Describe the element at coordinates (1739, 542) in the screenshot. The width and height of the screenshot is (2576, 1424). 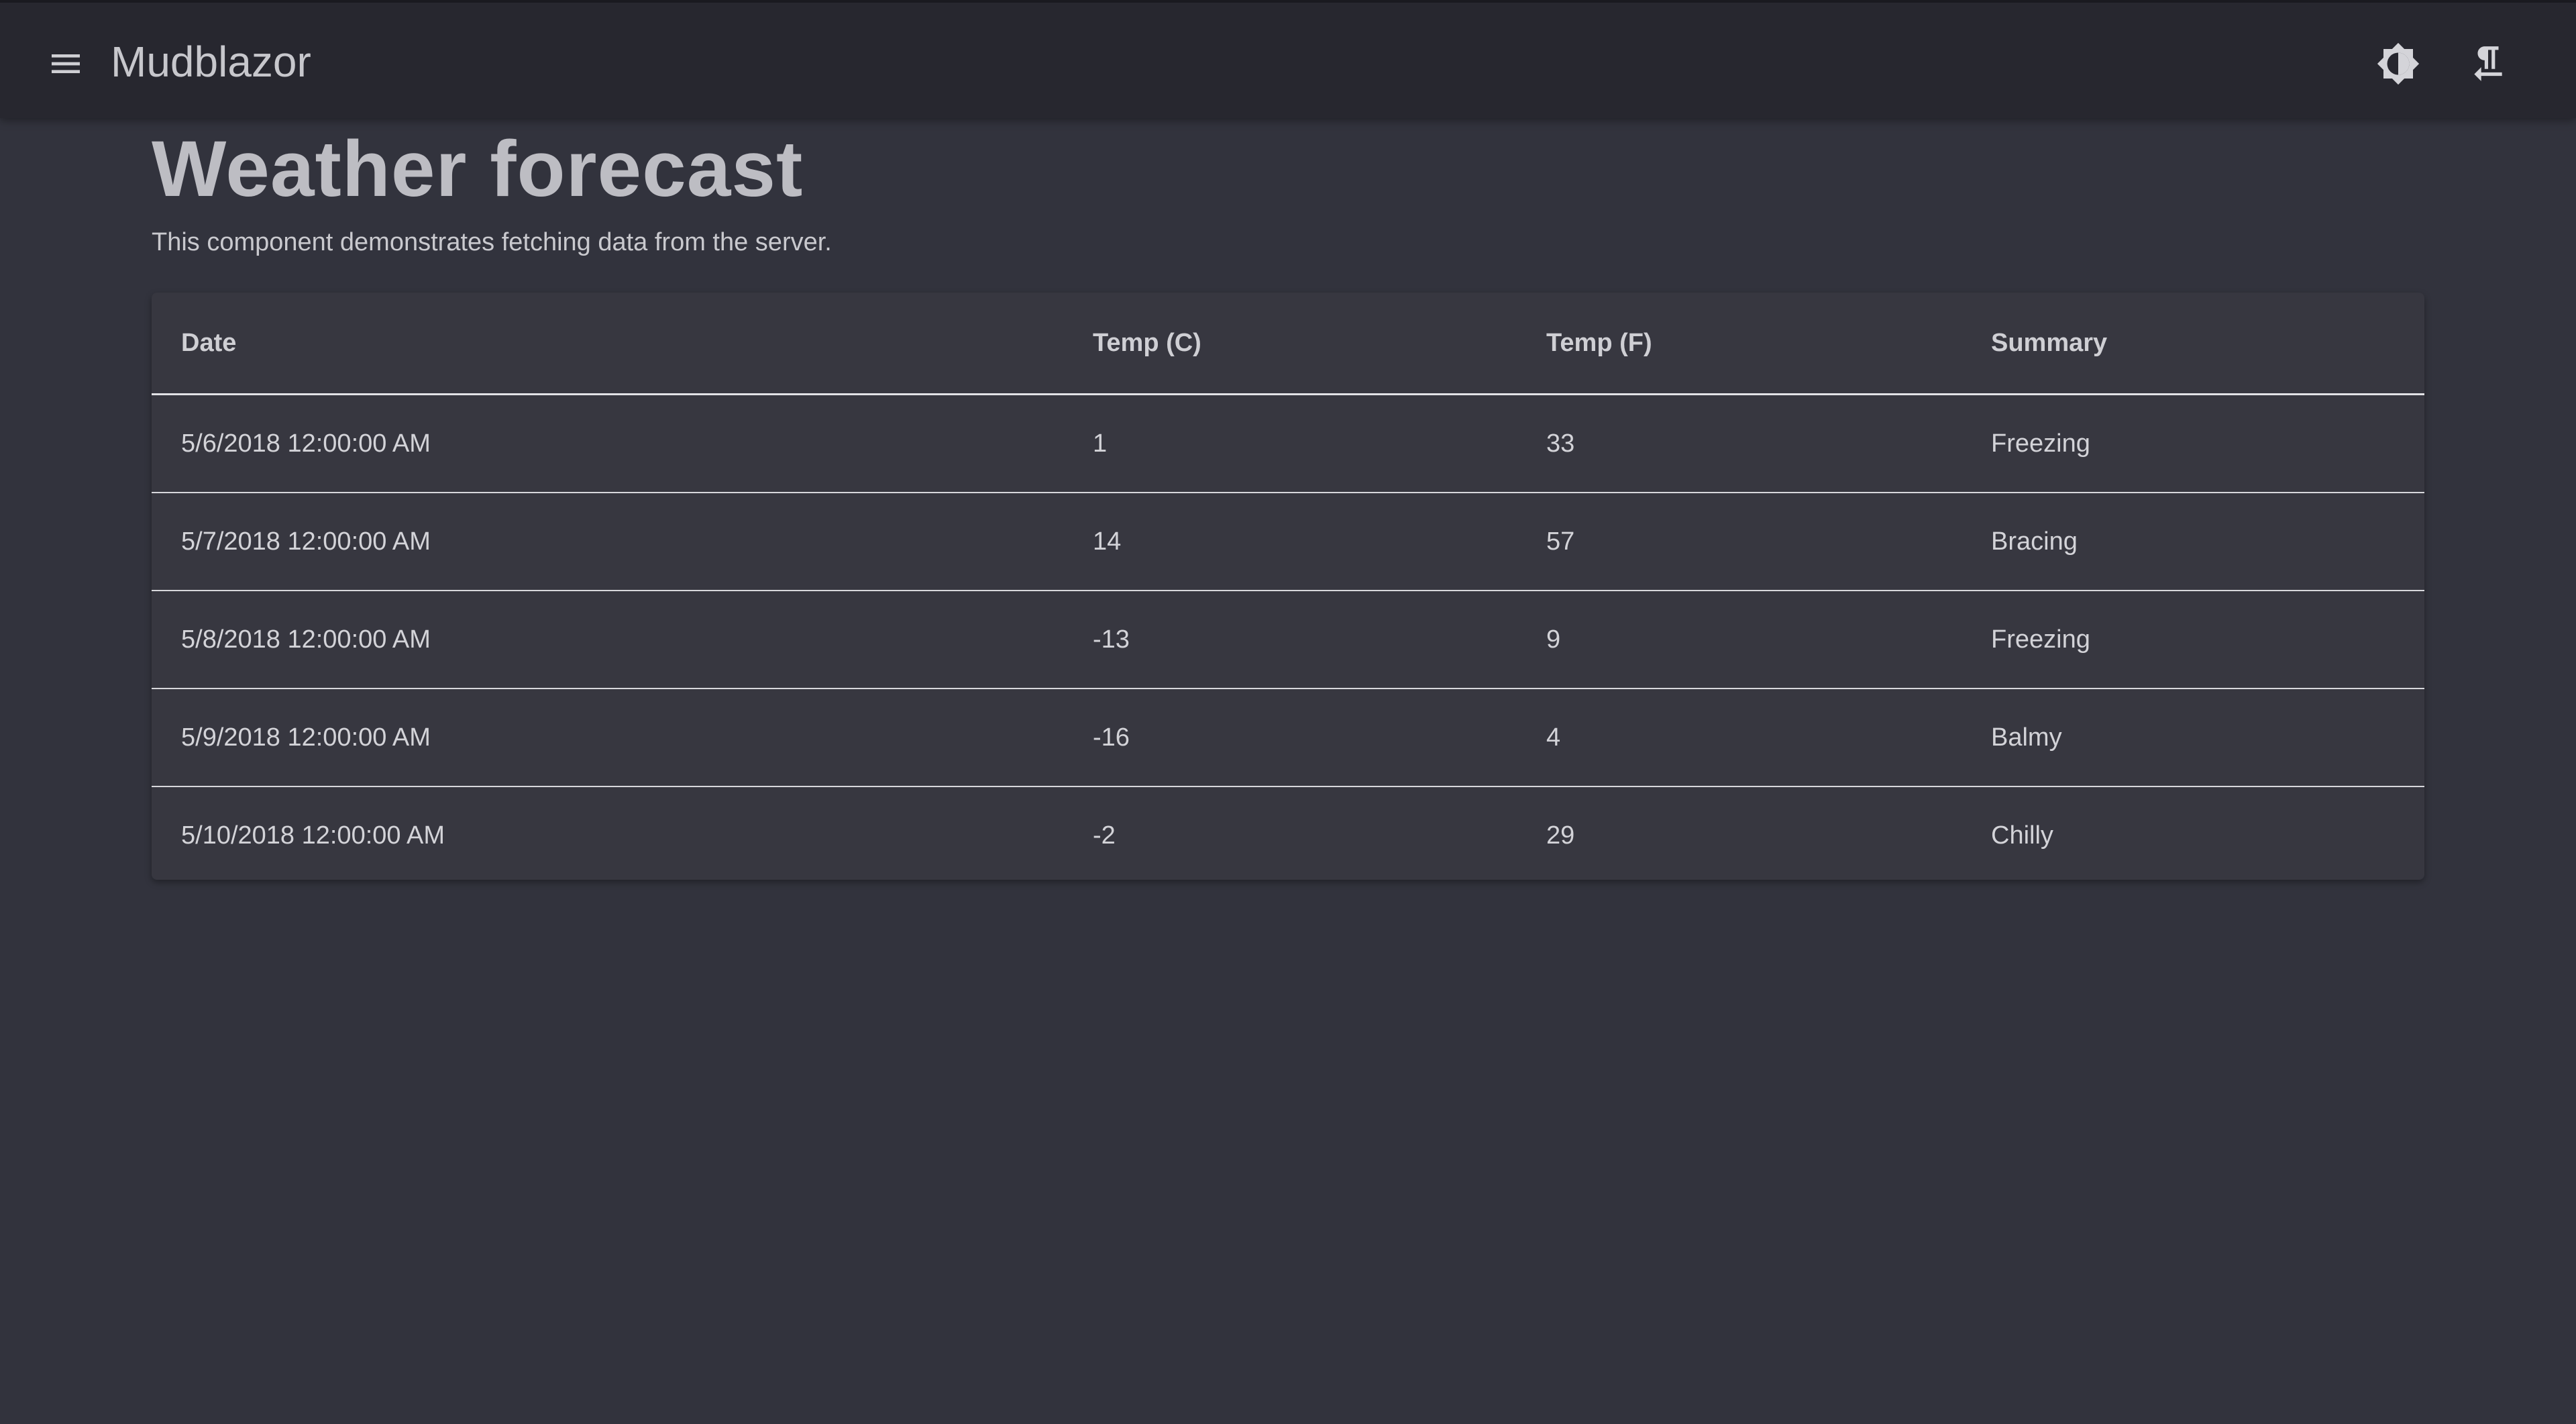
I see `cell-temp-f: 57` at that location.